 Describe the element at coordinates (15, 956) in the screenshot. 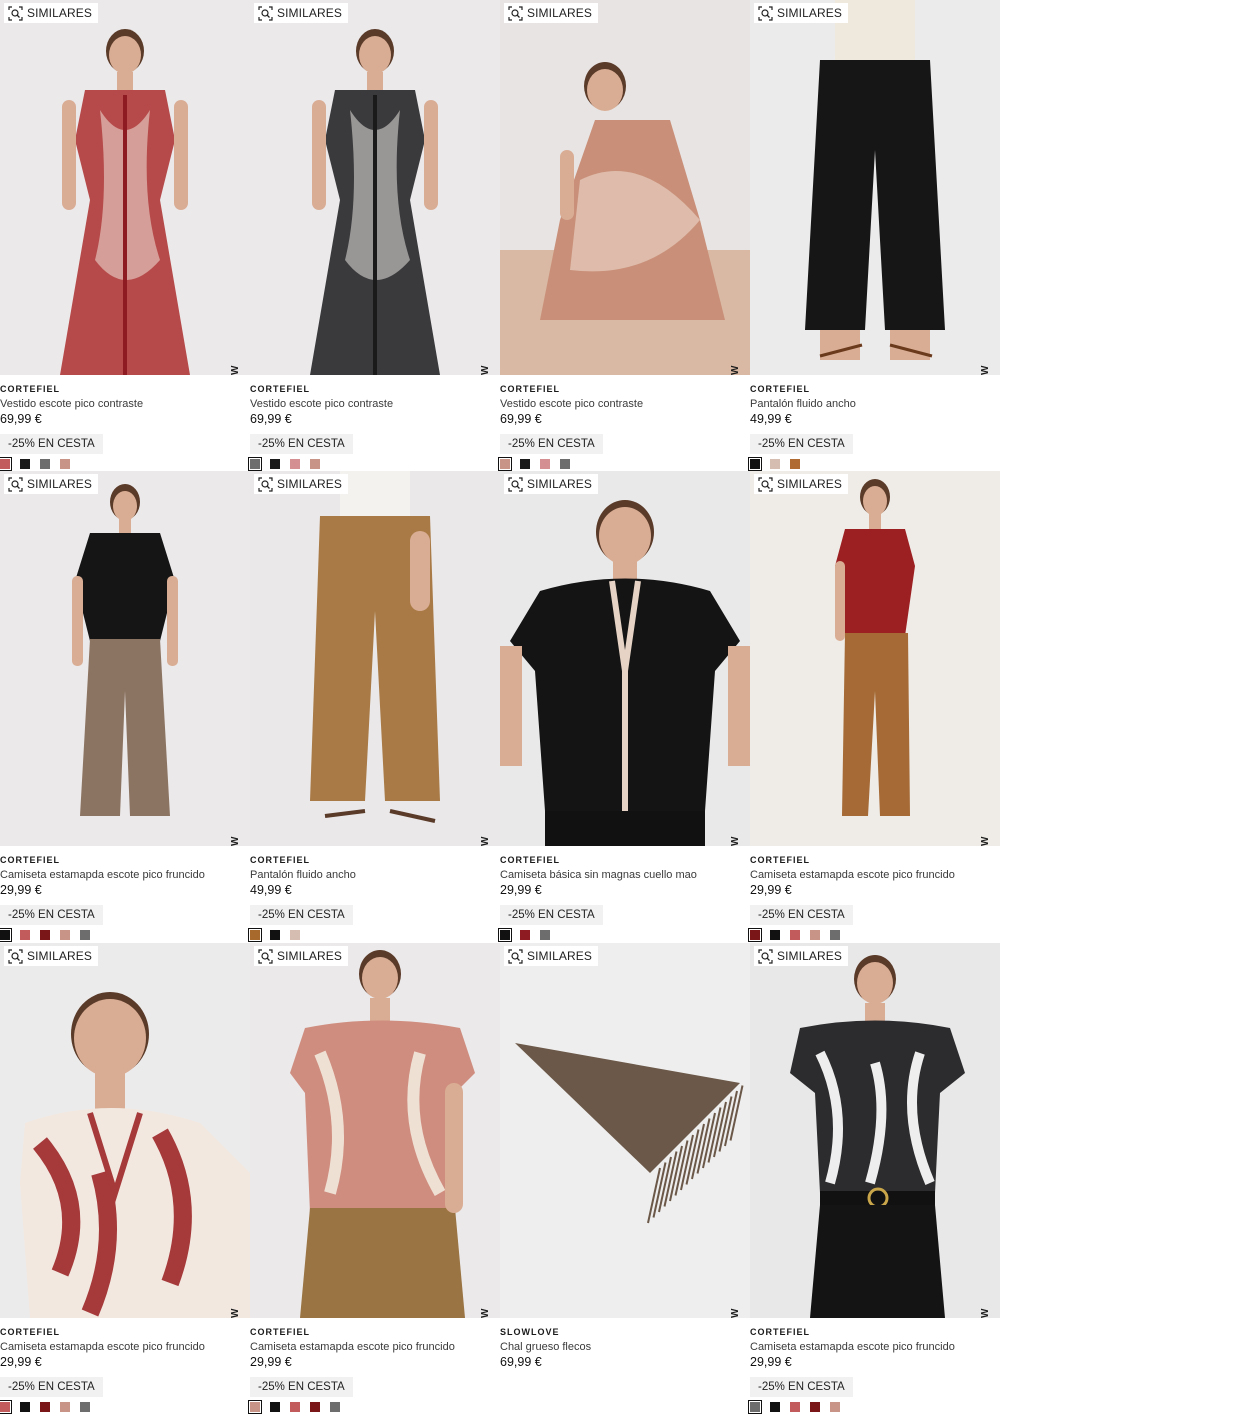

I see `visual-search-icon` at that location.